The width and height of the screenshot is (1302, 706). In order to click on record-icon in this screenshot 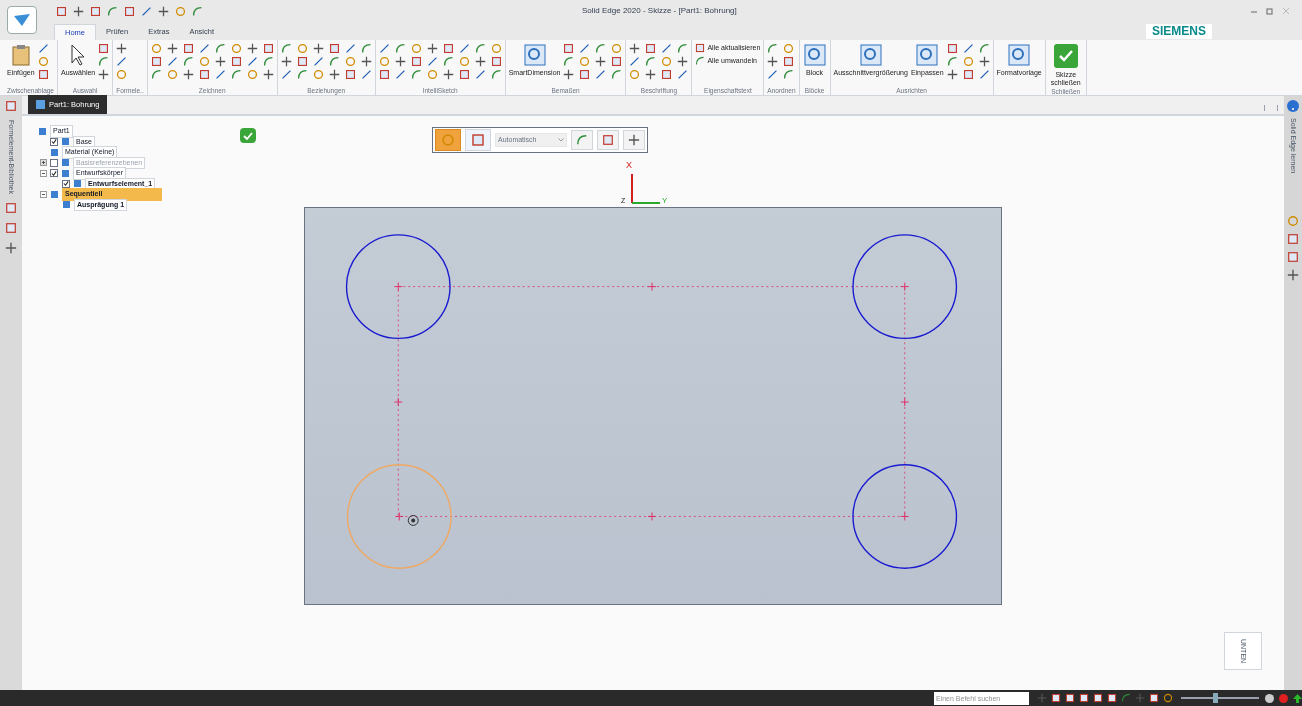, I will do `click(1283, 698)`.